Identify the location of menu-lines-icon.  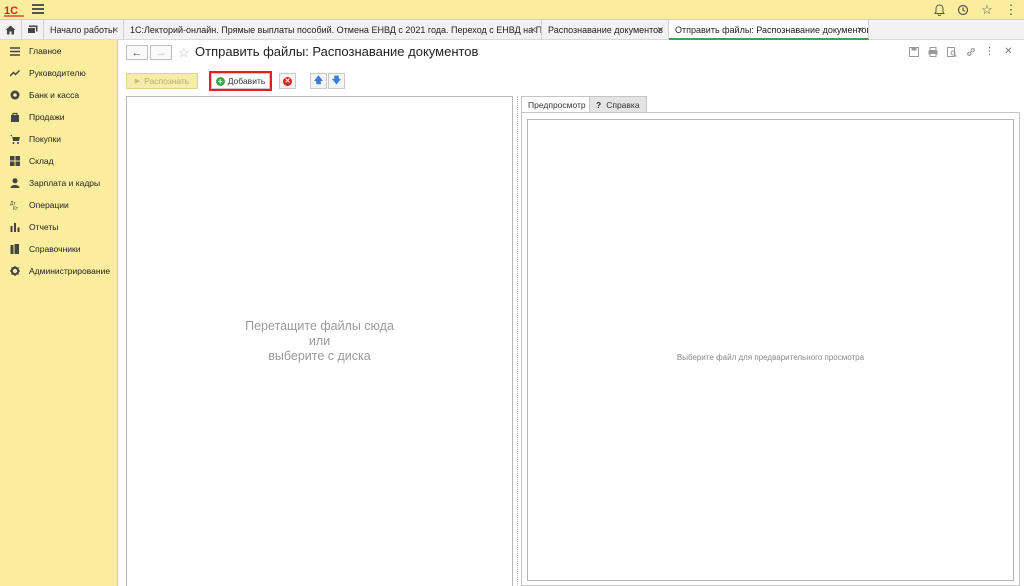
(15, 51).